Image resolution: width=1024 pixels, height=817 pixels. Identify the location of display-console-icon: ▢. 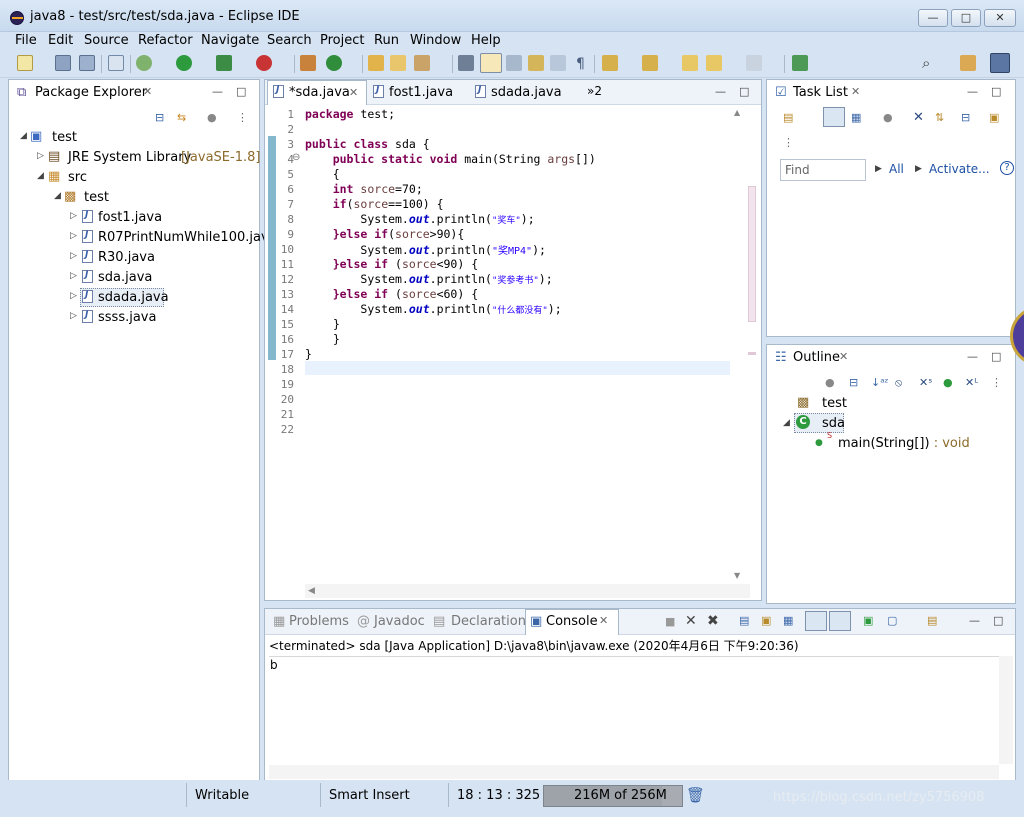
(892, 620).